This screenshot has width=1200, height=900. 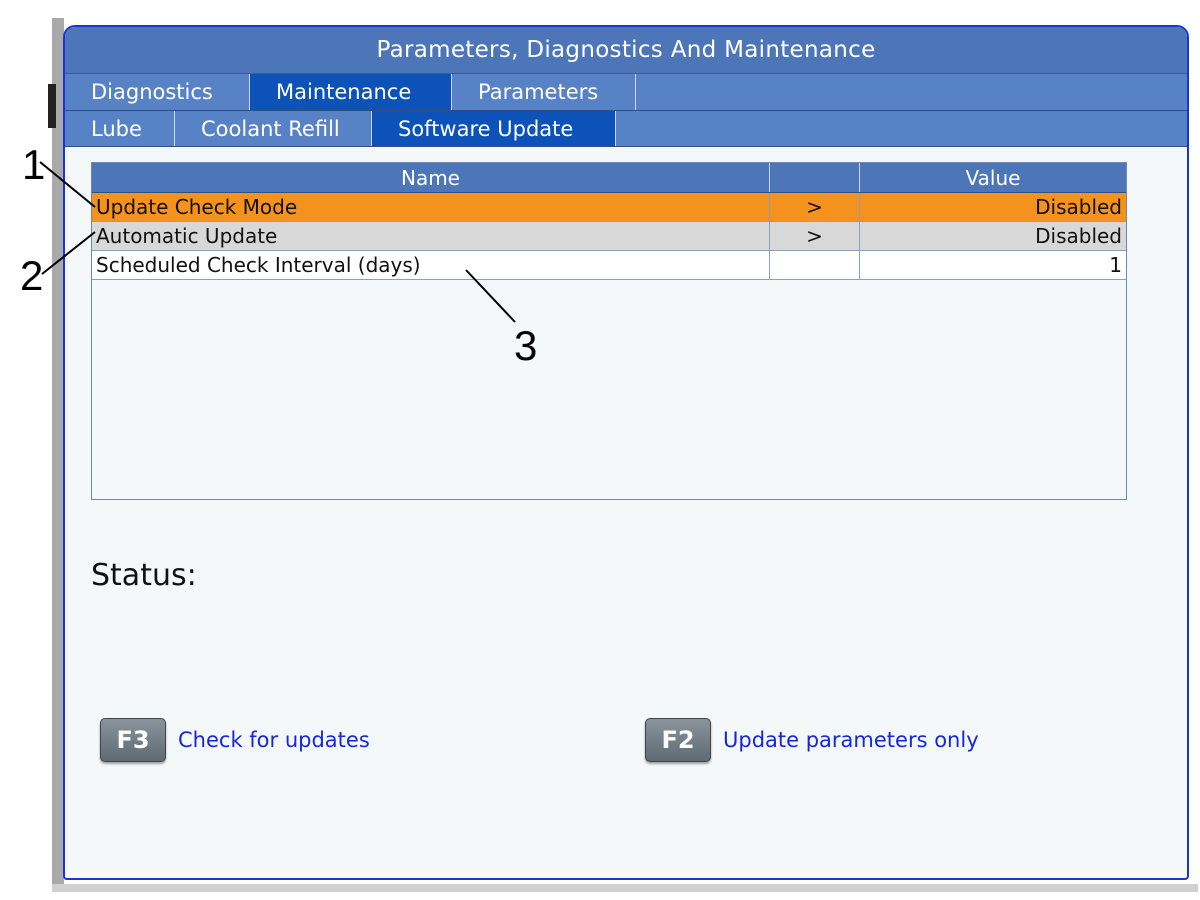 I want to click on callout-1: 1, so click(x=34, y=164).